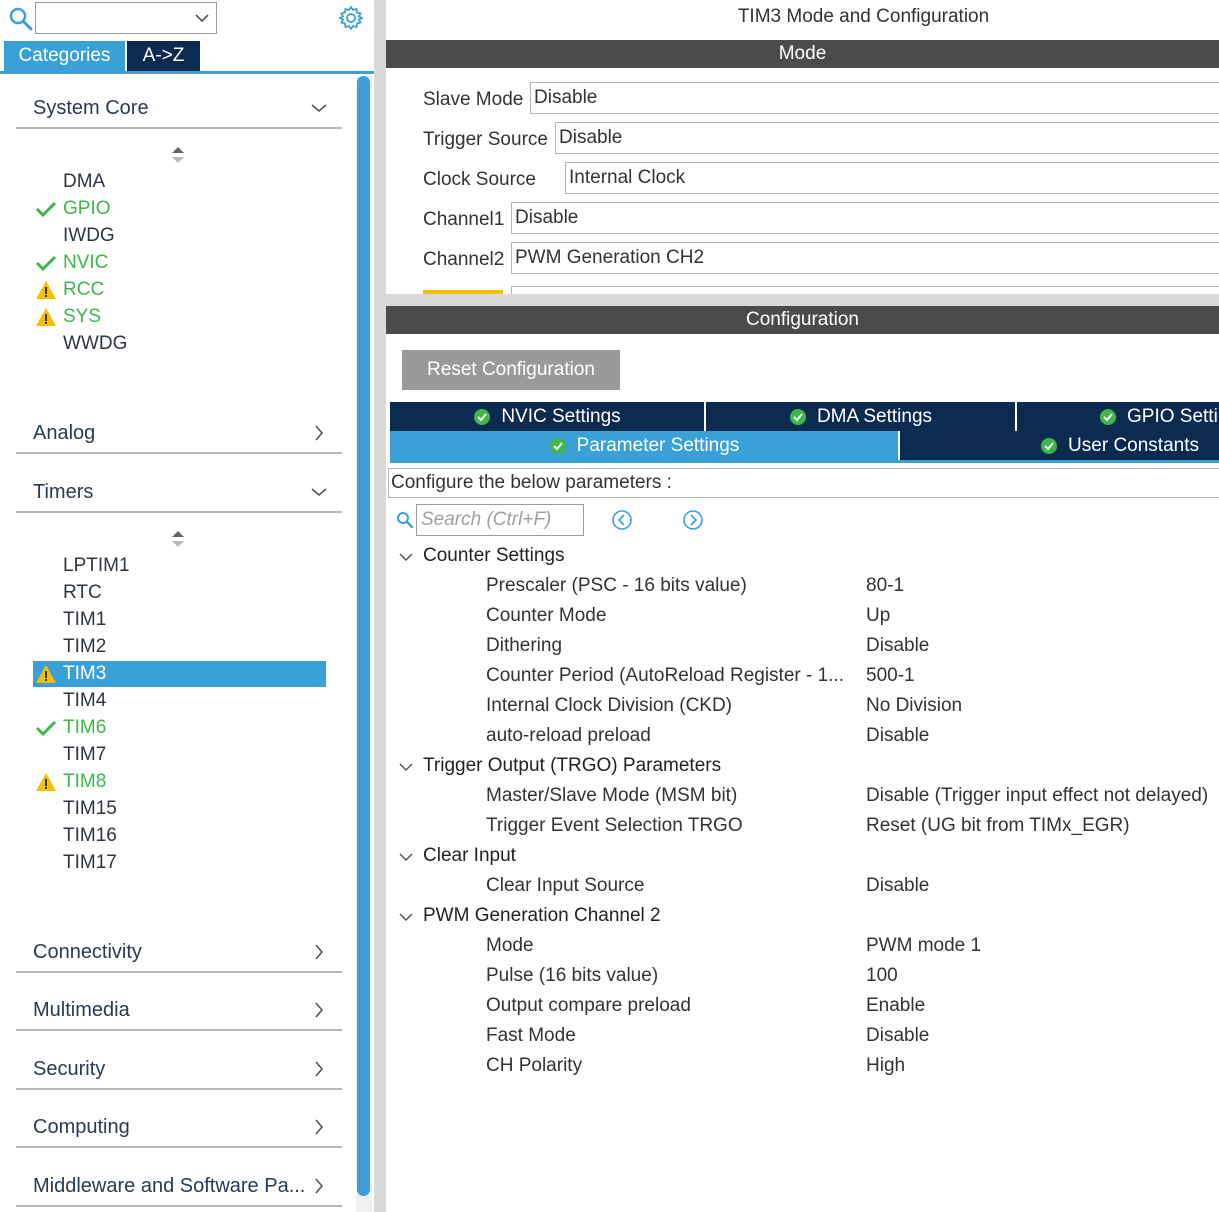  I want to click on sidebar-item-rcc: RCC, so click(179, 290).